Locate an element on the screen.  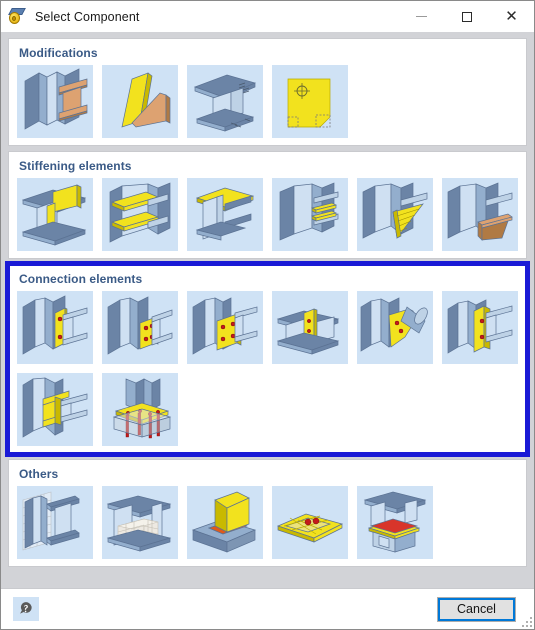
component-tile-plate-hole-contour is located at coordinates (310, 101).